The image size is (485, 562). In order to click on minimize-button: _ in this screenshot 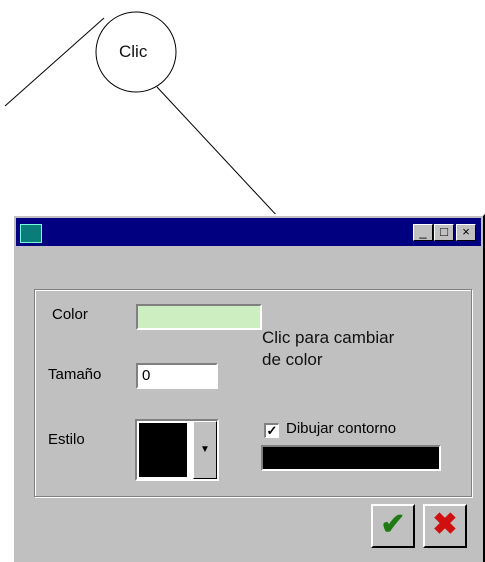, I will do `click(423, 232)`.